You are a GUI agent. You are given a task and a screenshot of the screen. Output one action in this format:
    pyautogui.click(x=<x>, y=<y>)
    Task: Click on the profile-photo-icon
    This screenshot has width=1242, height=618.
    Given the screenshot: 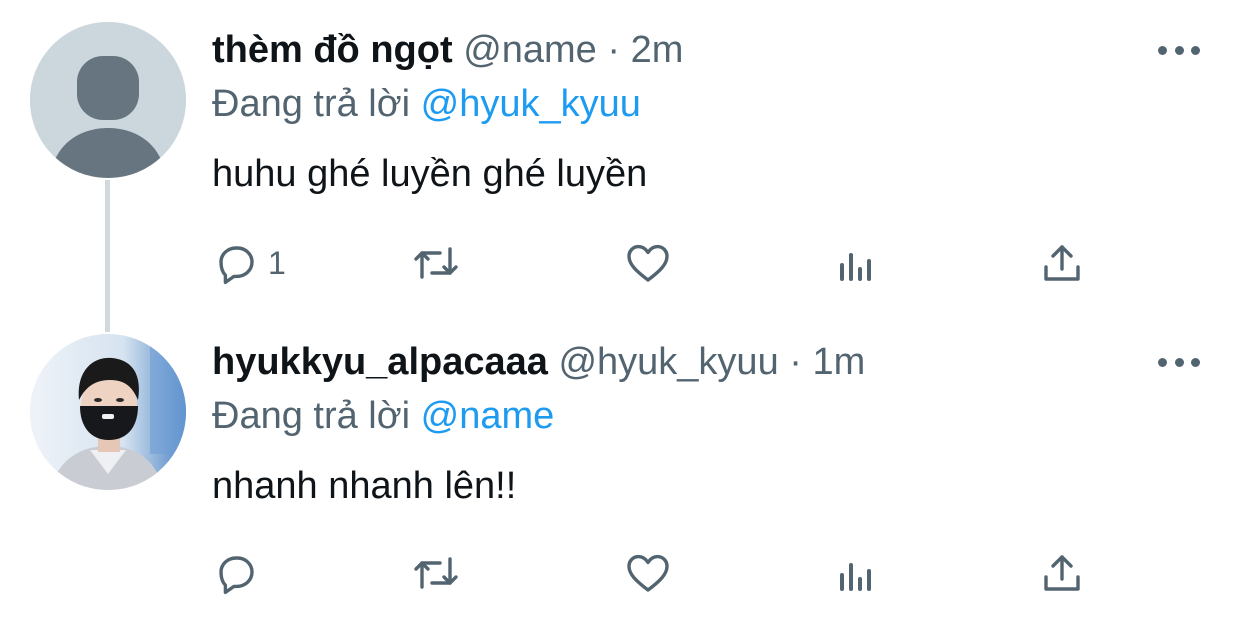 What is the action you would take?
    pyautogui.click(x=108, y=412)
    